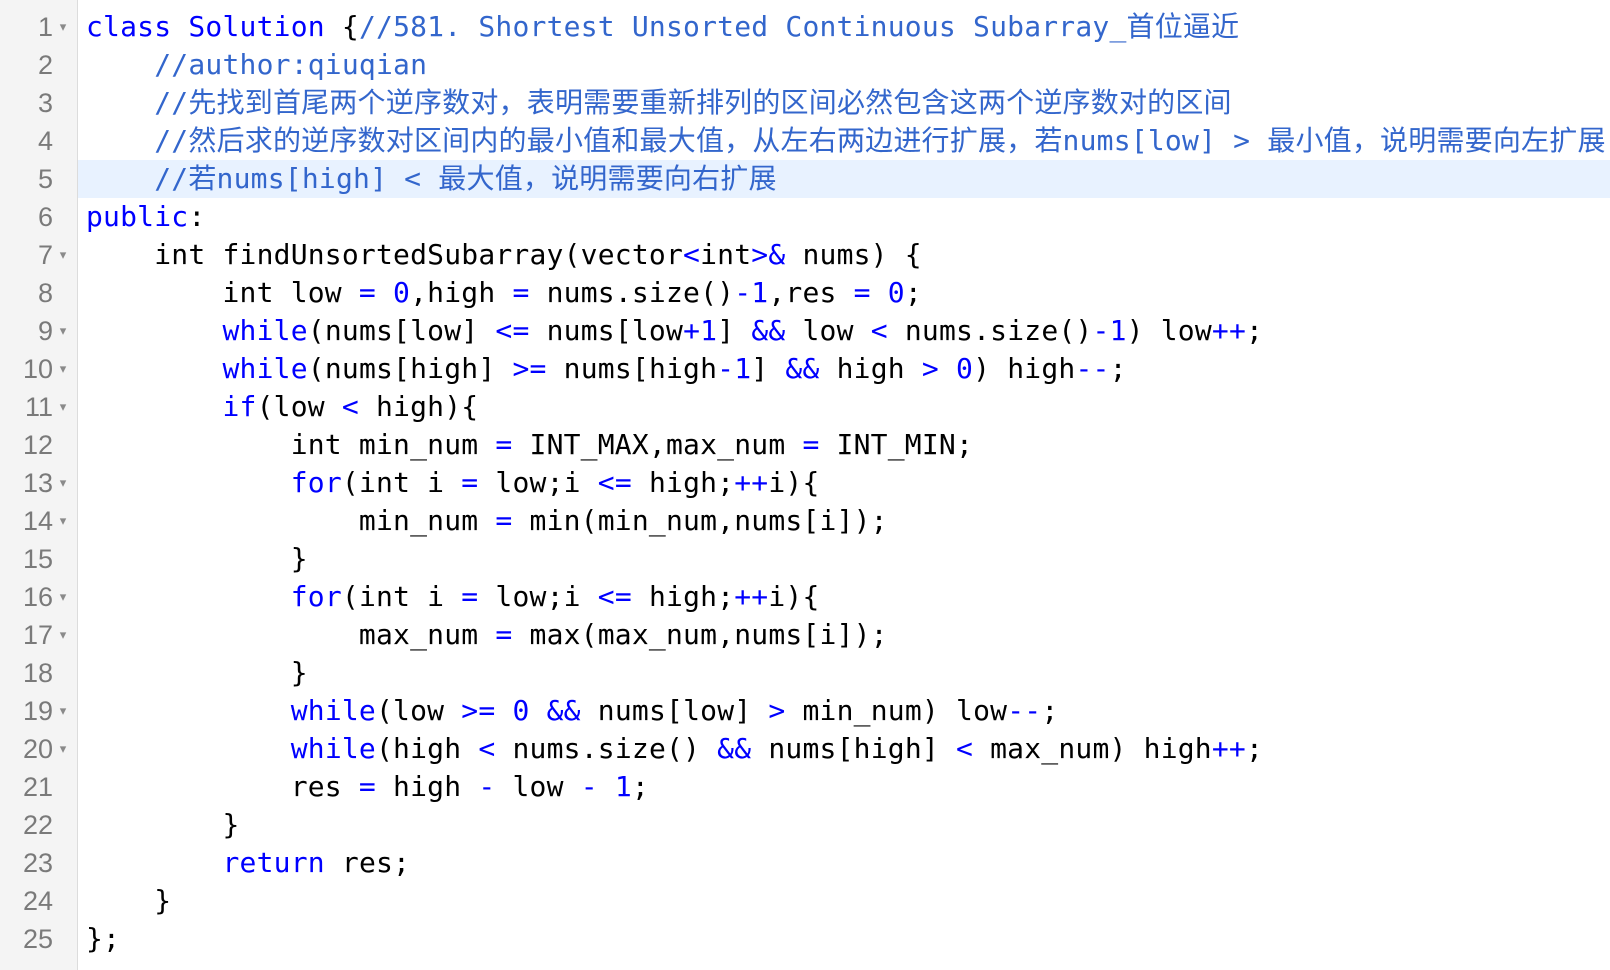  Describe the element at coordinates (844, 65) in the screenshot. I see `code-line: //author:qiuqian` at that location.